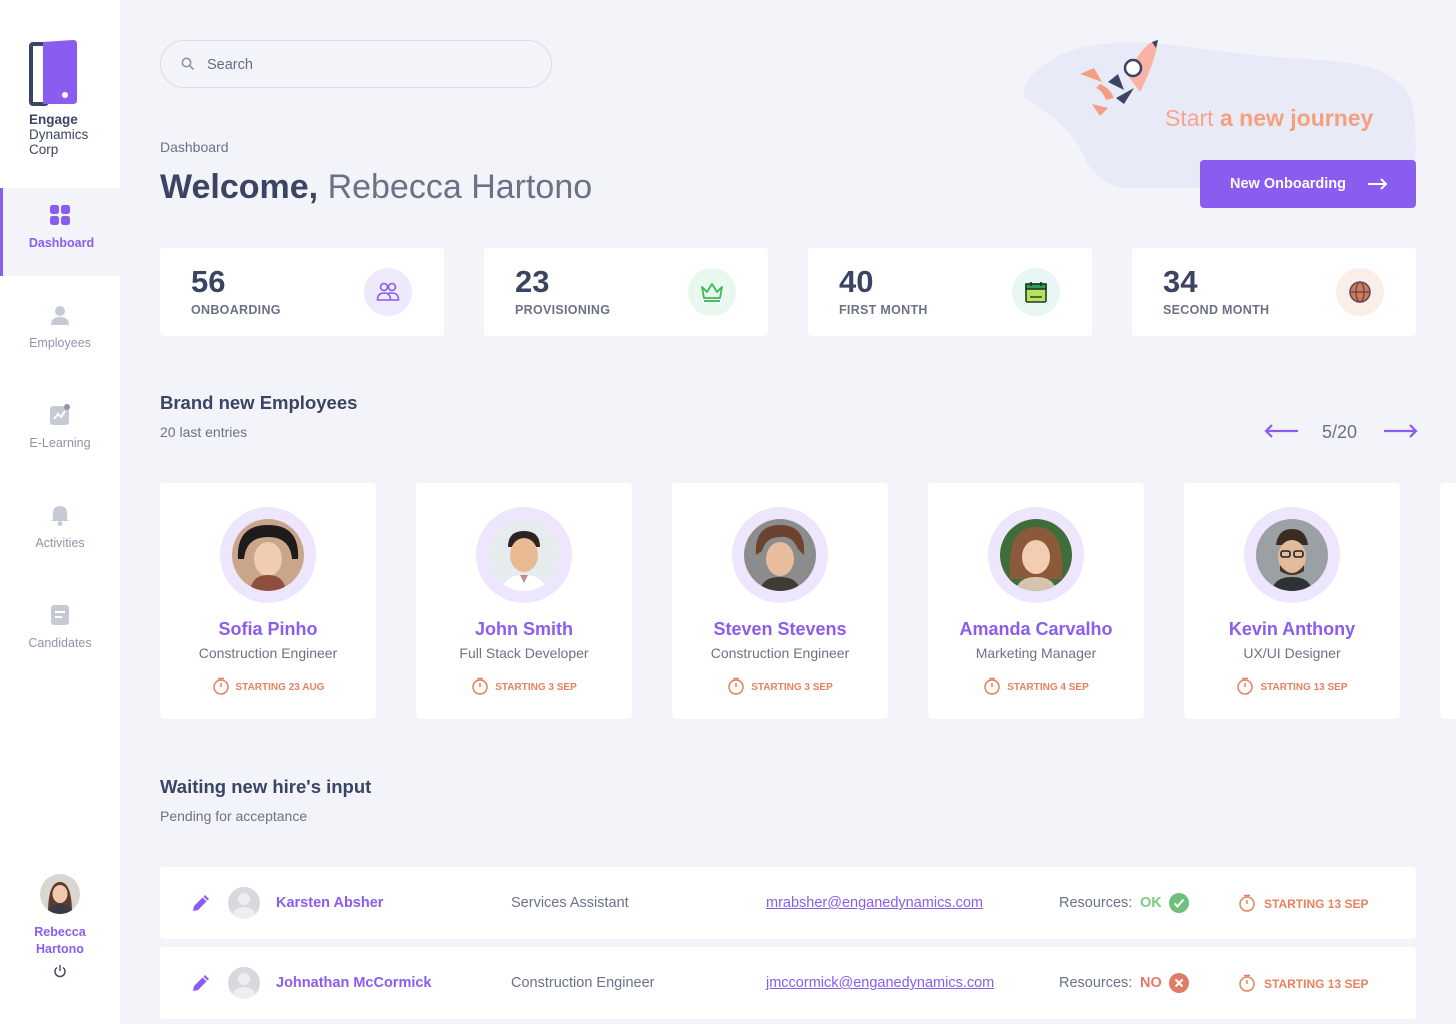 The width and height of the screenshot is (1456, 1024). I want to click on person-icon, so click(60, 315).